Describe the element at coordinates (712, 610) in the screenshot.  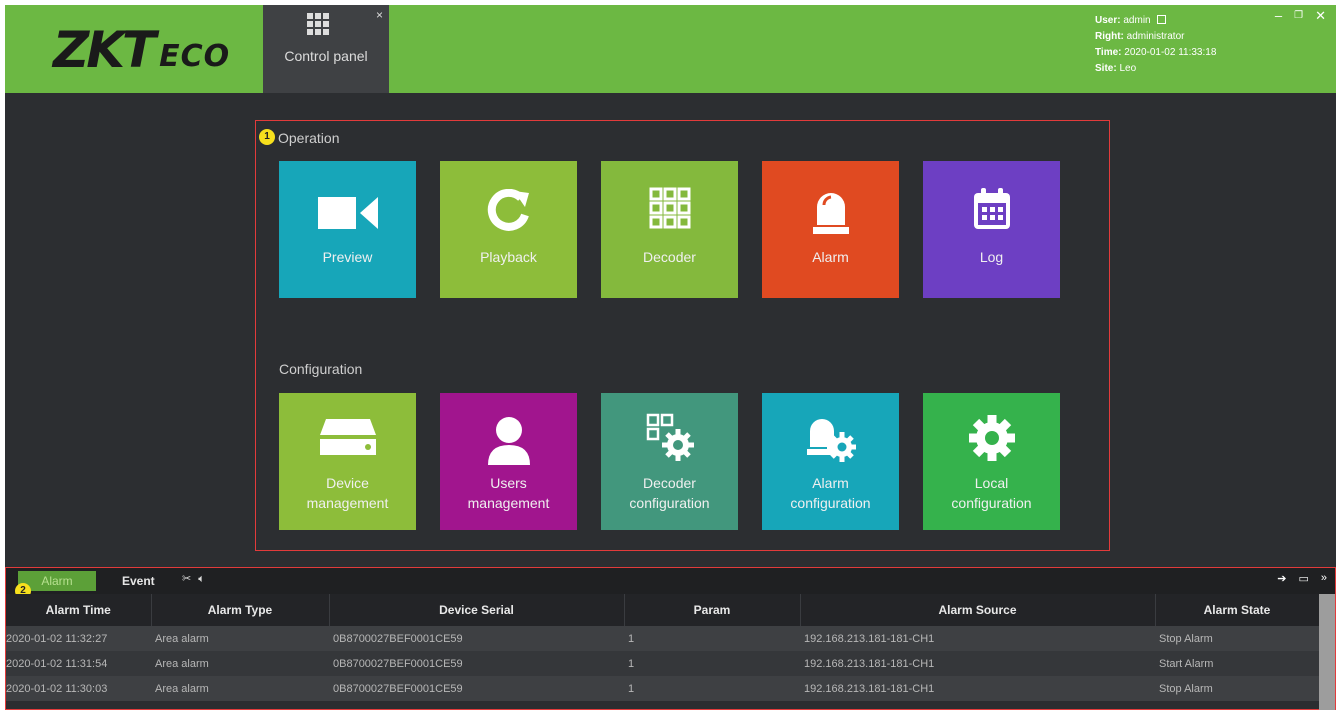
I see `col-param: Param` at that location.